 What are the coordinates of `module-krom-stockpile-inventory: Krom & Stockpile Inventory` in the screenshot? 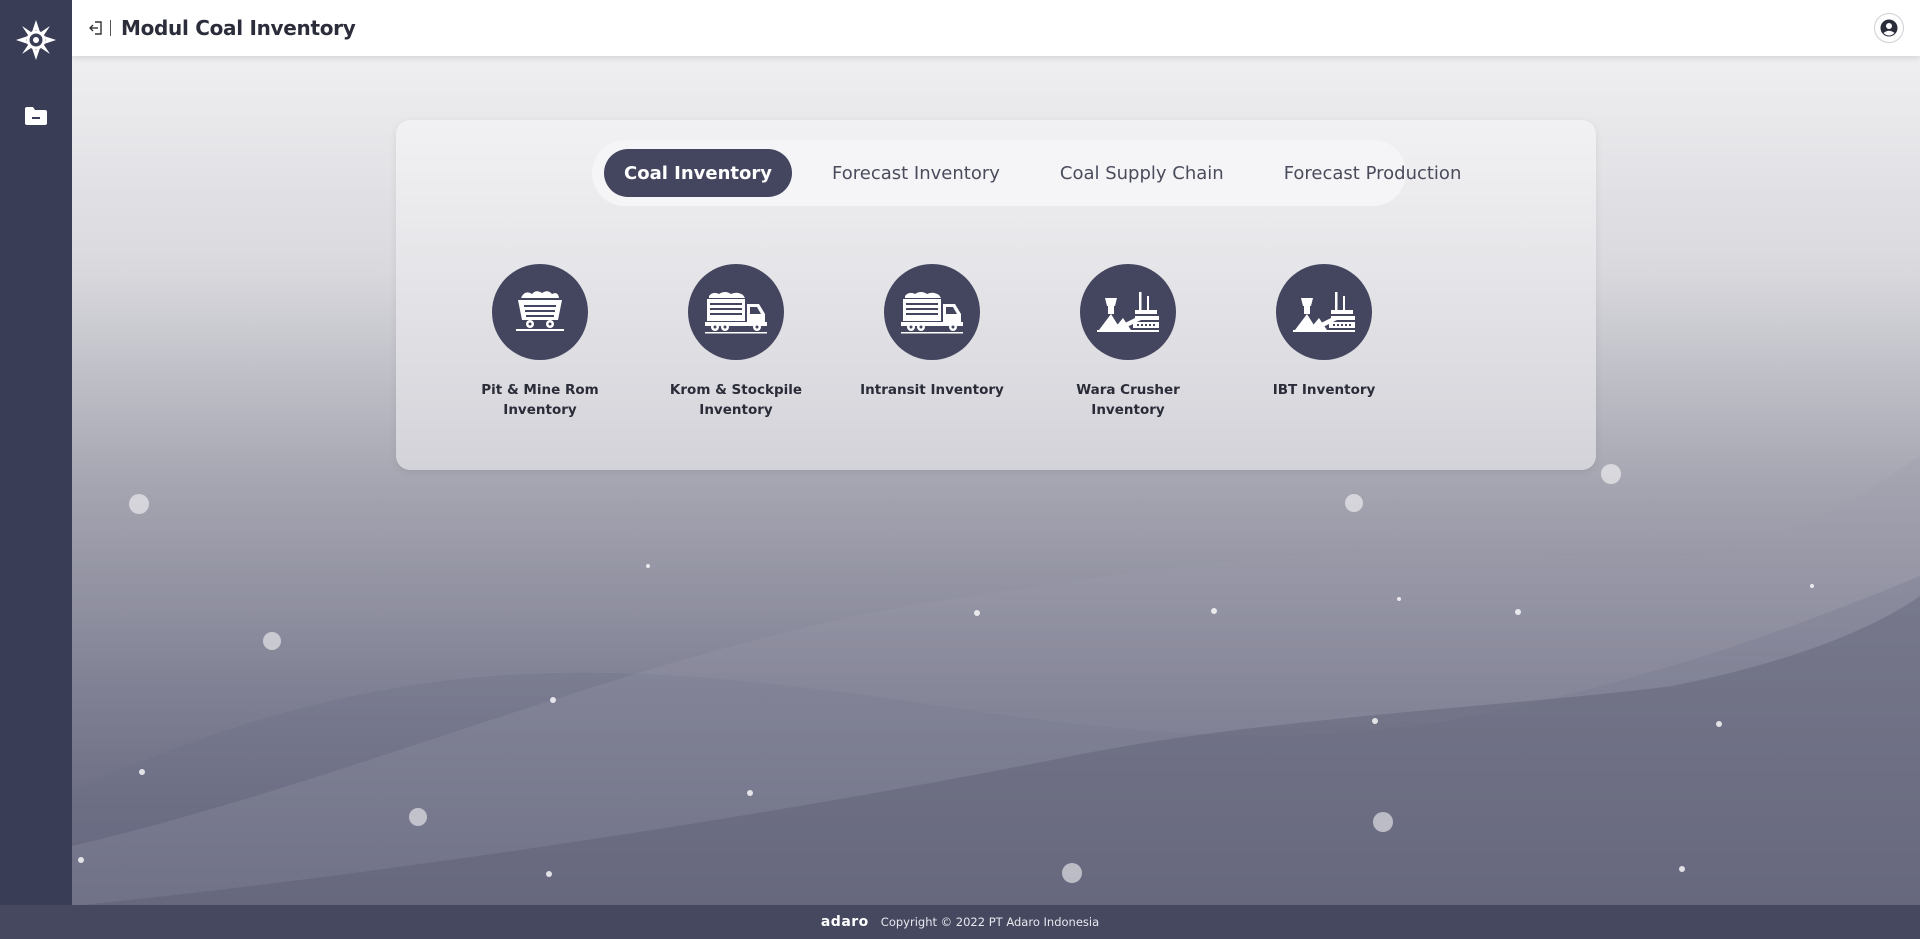 It's located at (736, 342).